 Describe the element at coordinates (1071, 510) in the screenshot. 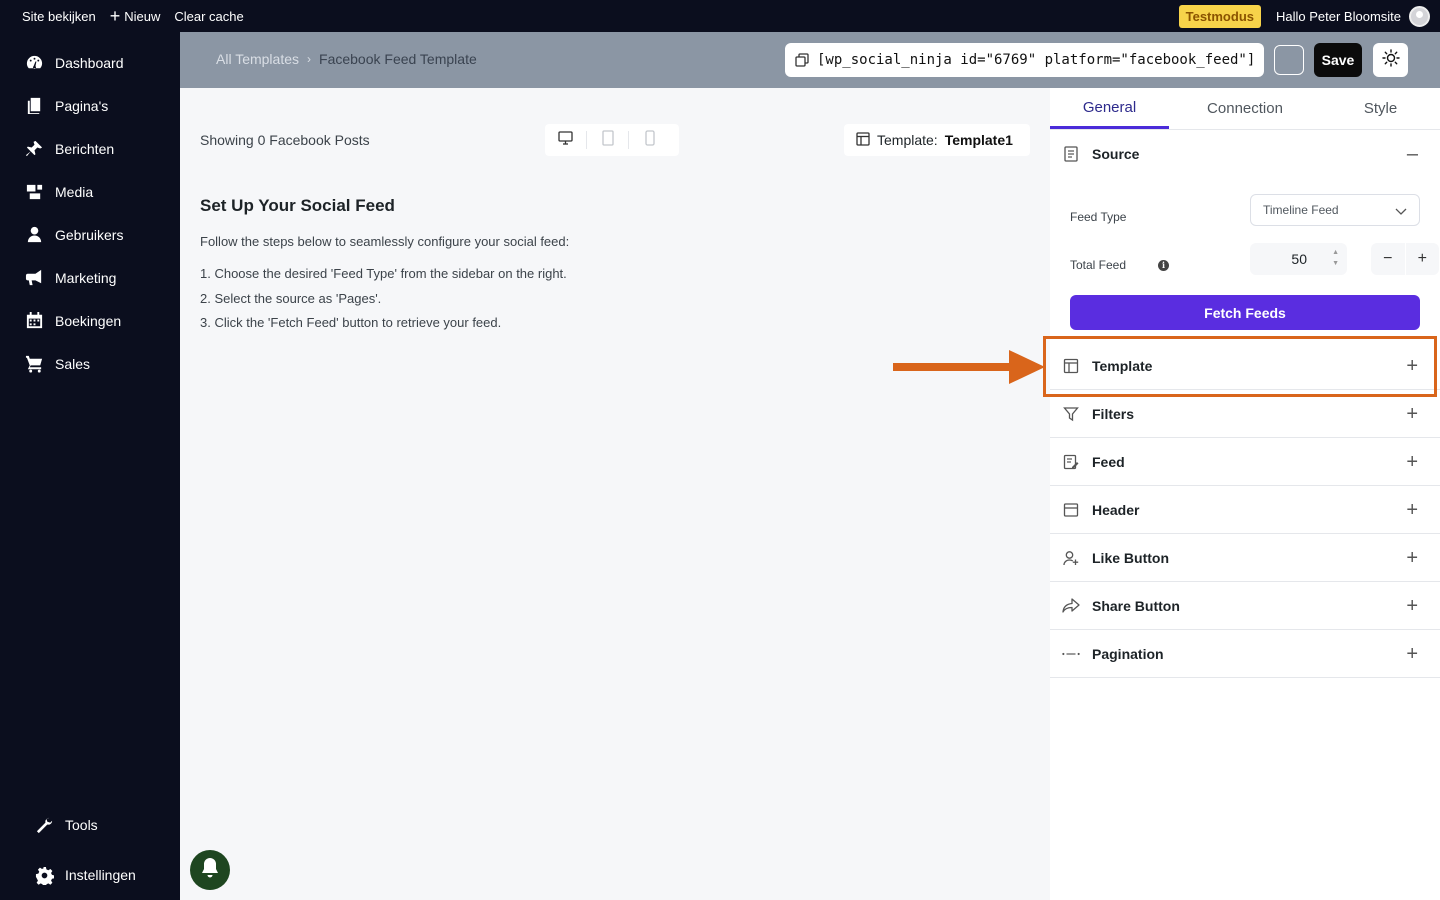

I see `header-icon` at that location.